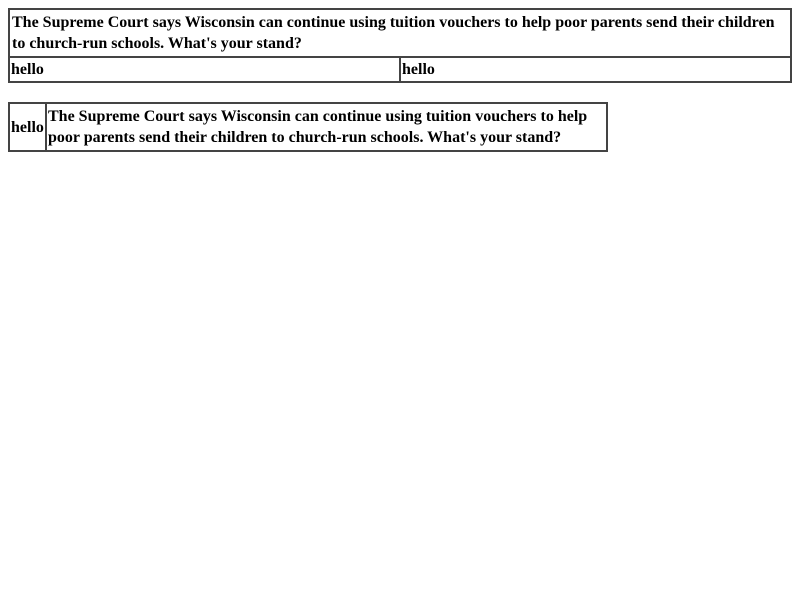 The width and height of the screenshot is (800, 600). I want to click on table-row: hello hello, so click(400, 69).